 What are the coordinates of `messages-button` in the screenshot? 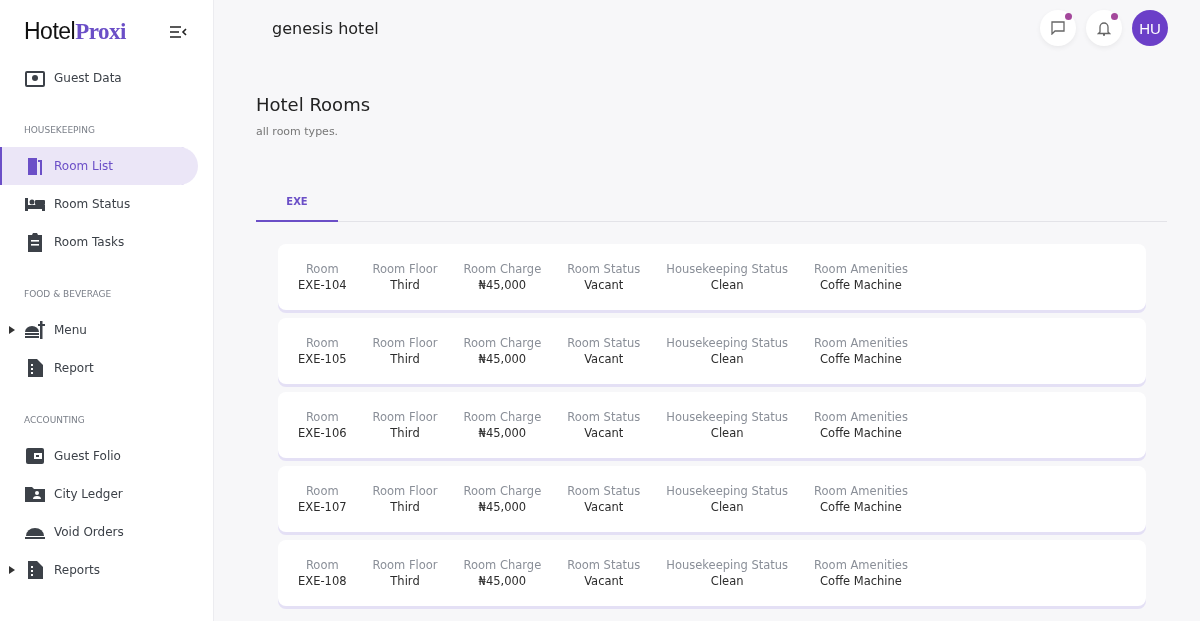 It's located at (1058, 28).